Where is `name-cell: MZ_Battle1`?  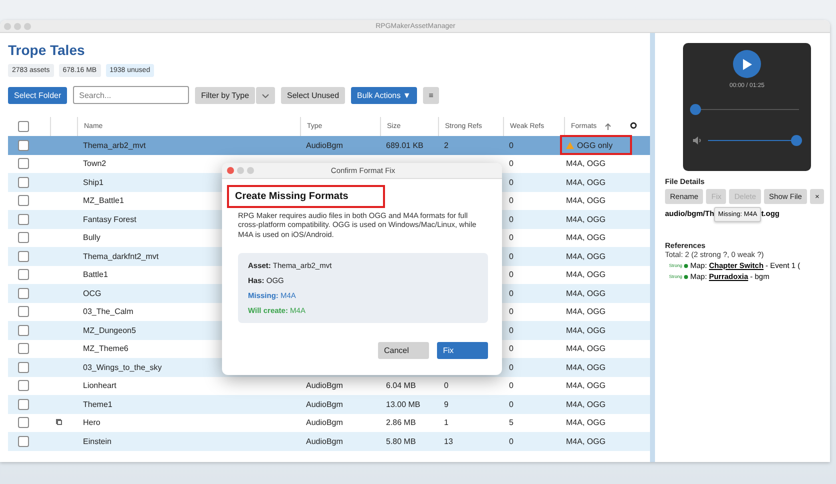 name-cell: MZ_Battle1 is located at coordinates (103, 201).